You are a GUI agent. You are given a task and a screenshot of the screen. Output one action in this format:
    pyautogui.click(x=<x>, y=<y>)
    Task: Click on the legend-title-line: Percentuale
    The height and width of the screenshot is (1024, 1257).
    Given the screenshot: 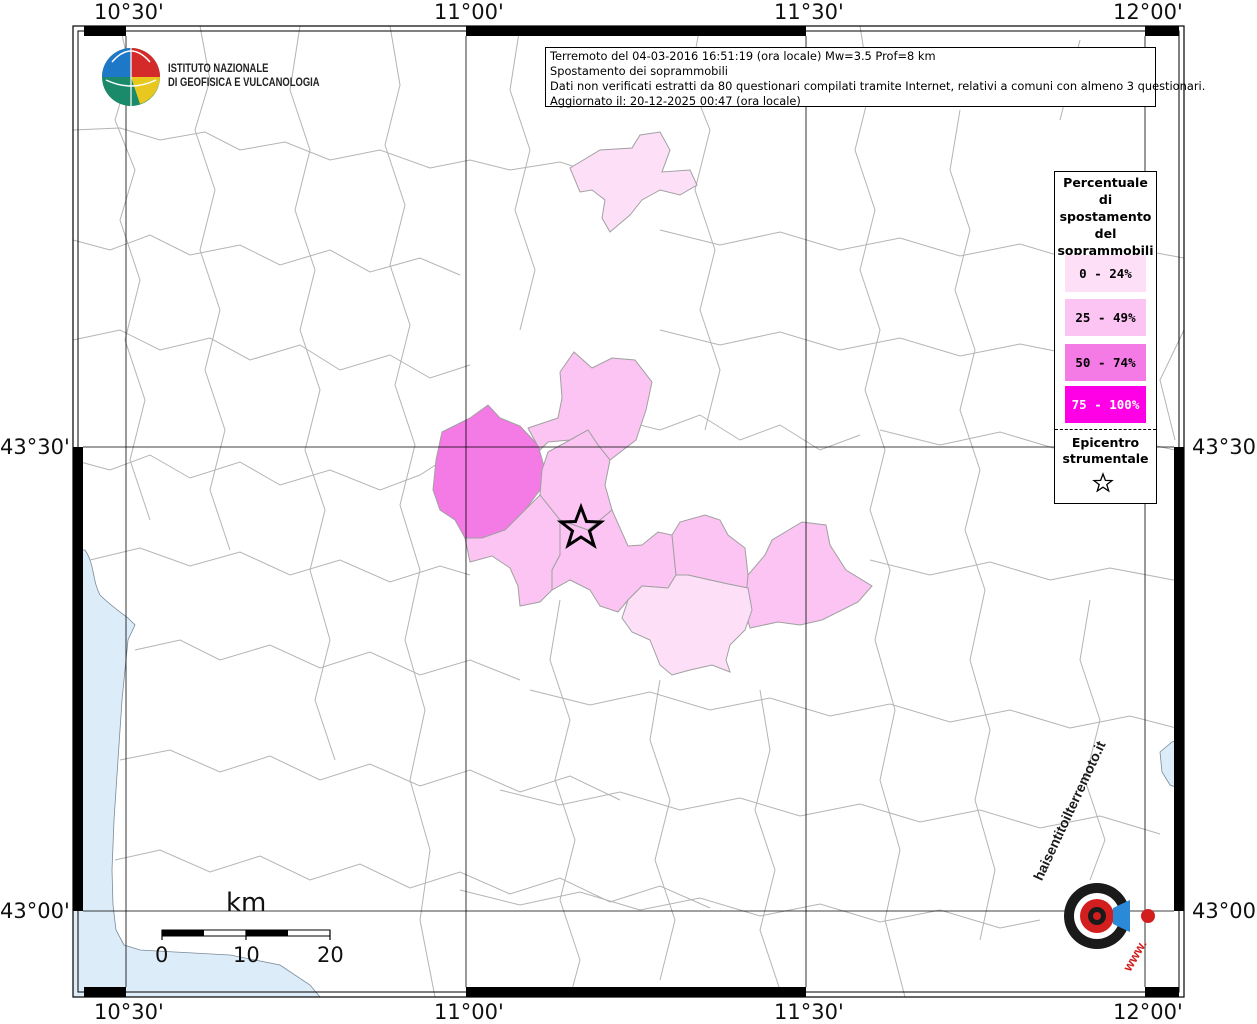 What is the action you would take?
    pyautogui.click(x=1105, y=182)
    